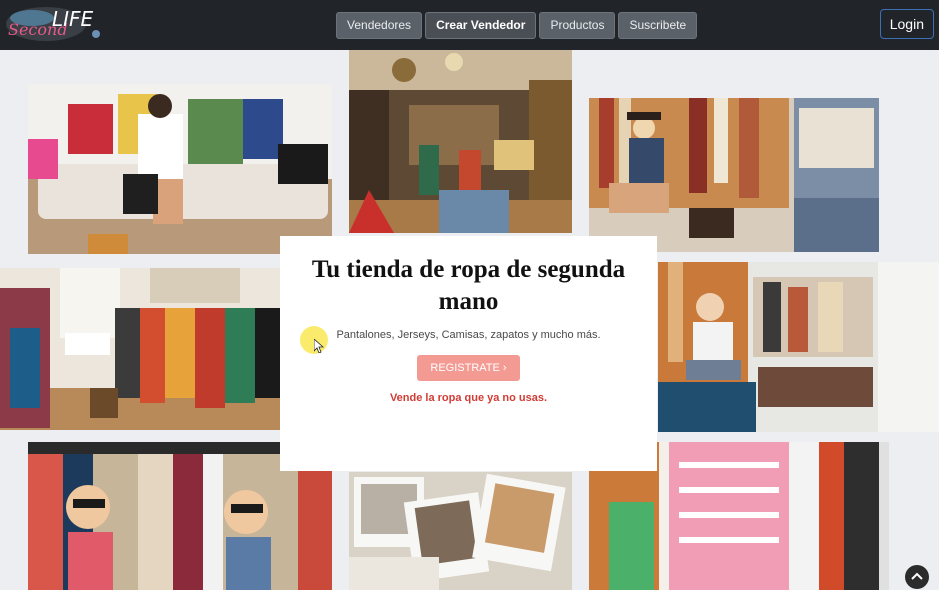 This screenshot has height=590, width=939. Describe the element at coordinates (180, 169) in the screenshot. I see `photo-woman-on-sofa-with-clothes` at that location.